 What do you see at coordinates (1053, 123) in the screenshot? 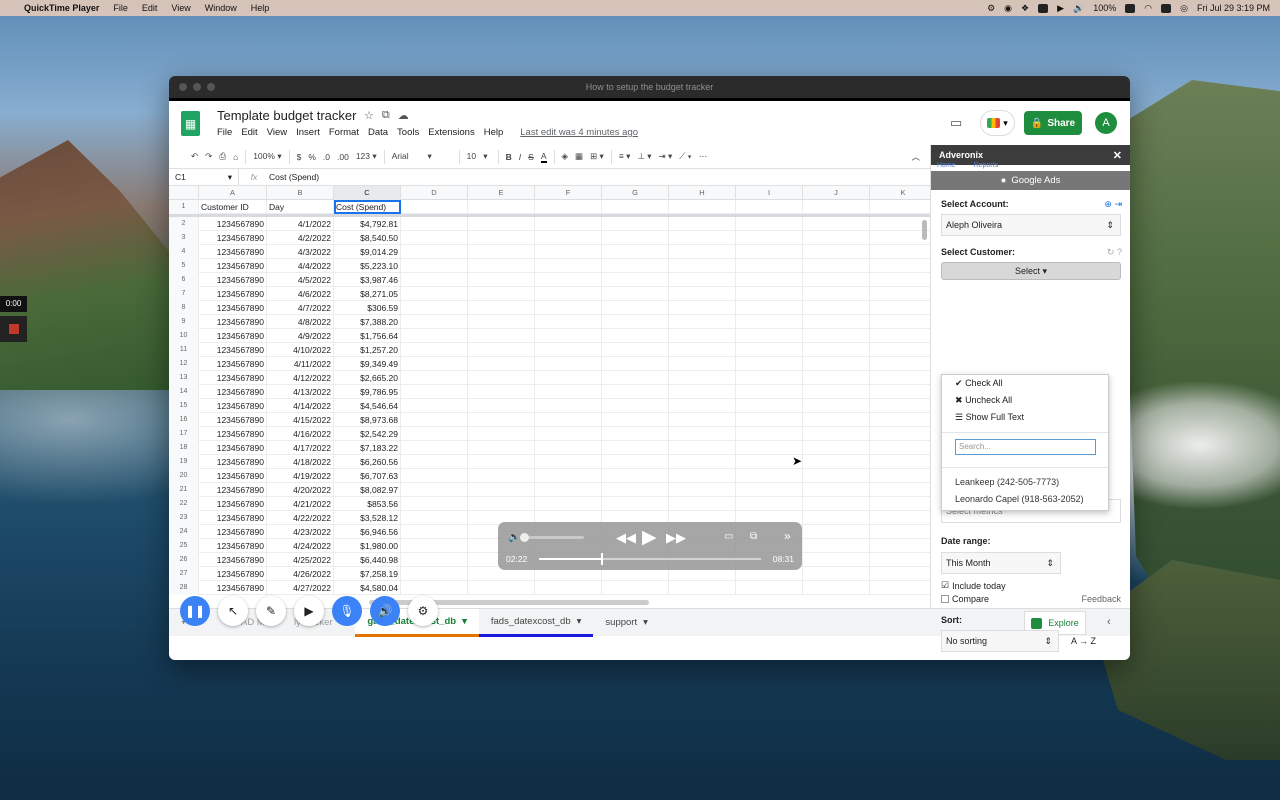
I see `share-button: 🔒 Share` at bounding box center [1053, 123].